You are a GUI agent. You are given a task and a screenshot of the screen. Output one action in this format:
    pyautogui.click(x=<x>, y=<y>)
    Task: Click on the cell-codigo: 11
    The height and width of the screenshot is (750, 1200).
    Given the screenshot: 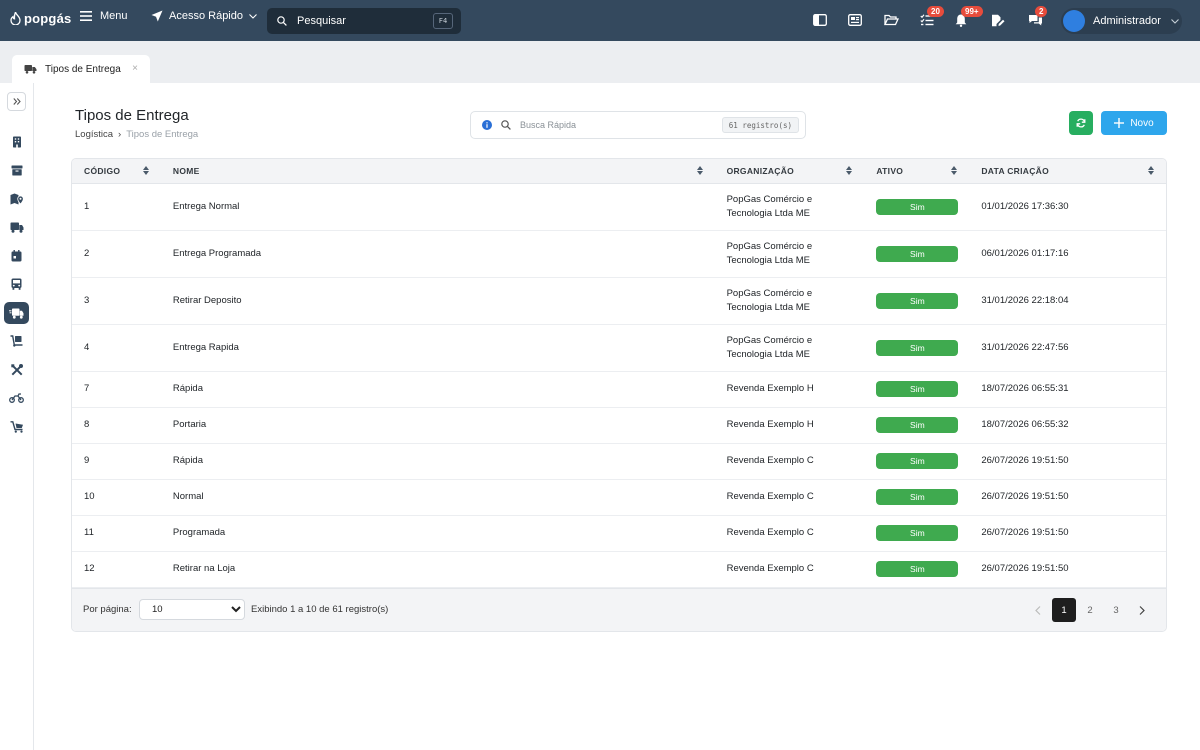 What is the action you would take?
    pyautogui.click(x=116, y=533)
    